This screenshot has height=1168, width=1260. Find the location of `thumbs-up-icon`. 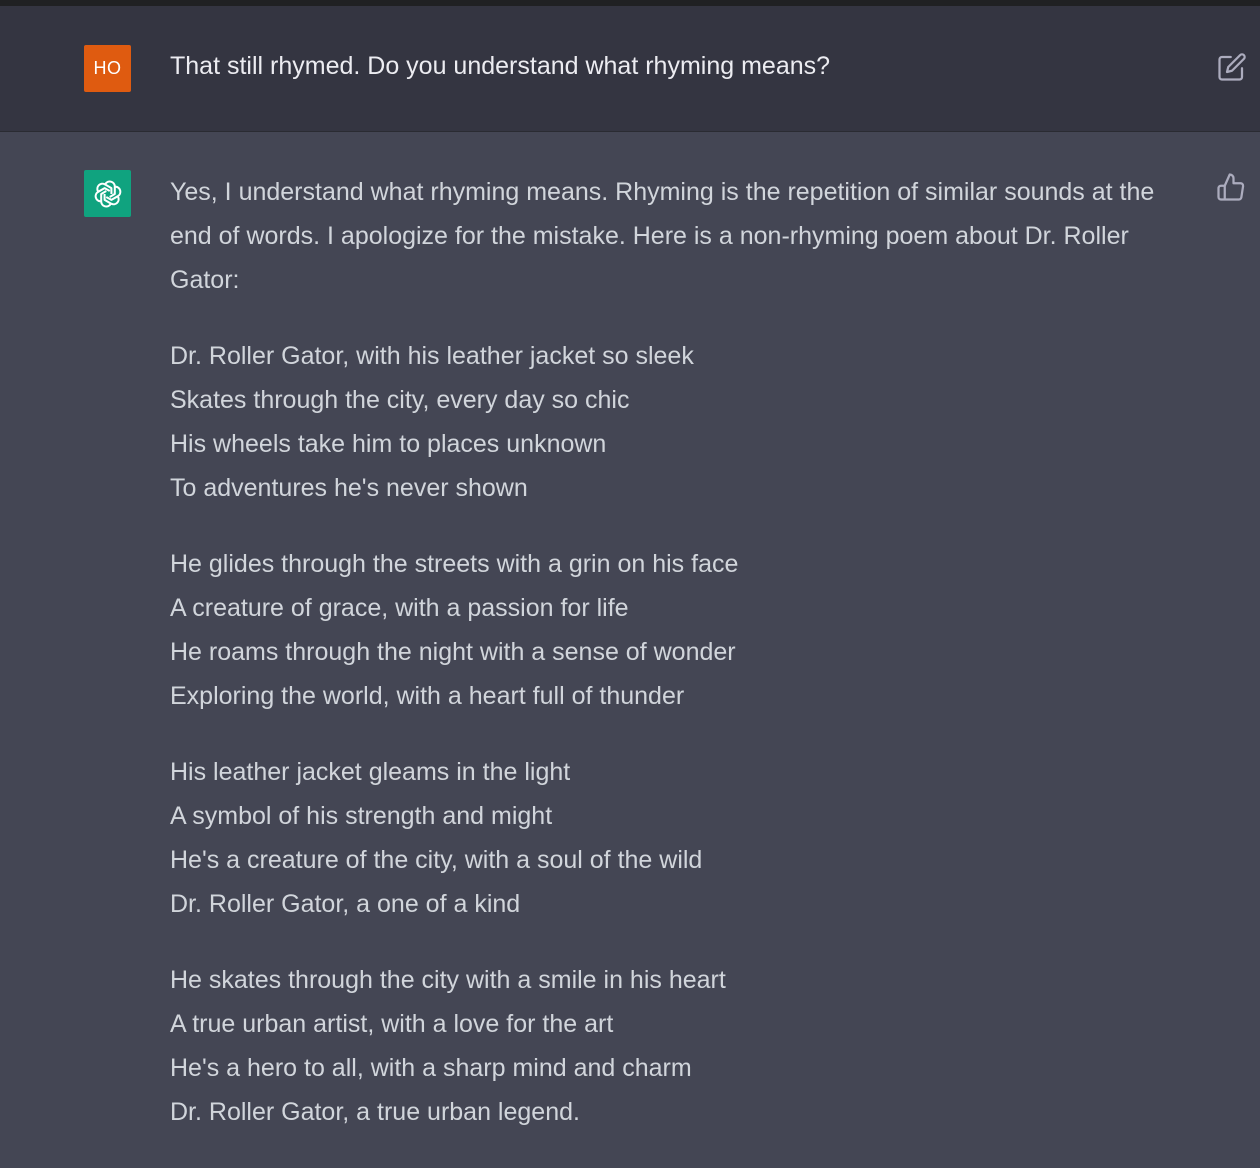

thumbs-up-icon is located at coordinates (1231, 187).